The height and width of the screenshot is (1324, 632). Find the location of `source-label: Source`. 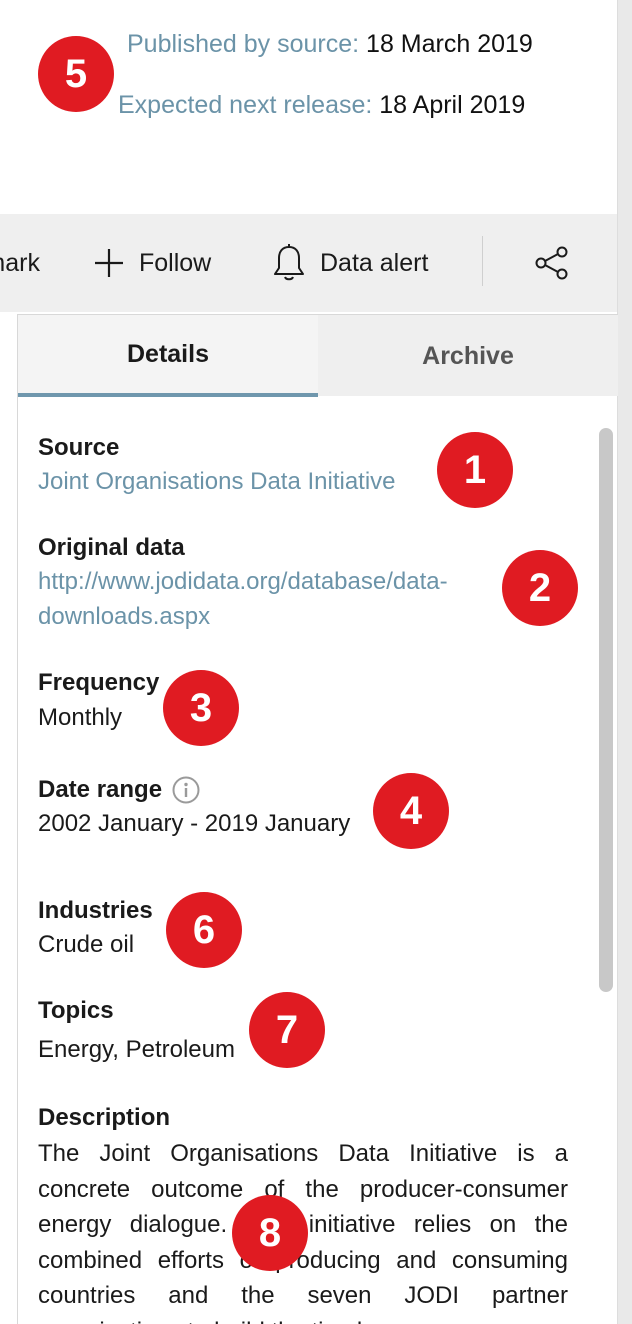

source-label: Source is located at coordinates (79, 447).